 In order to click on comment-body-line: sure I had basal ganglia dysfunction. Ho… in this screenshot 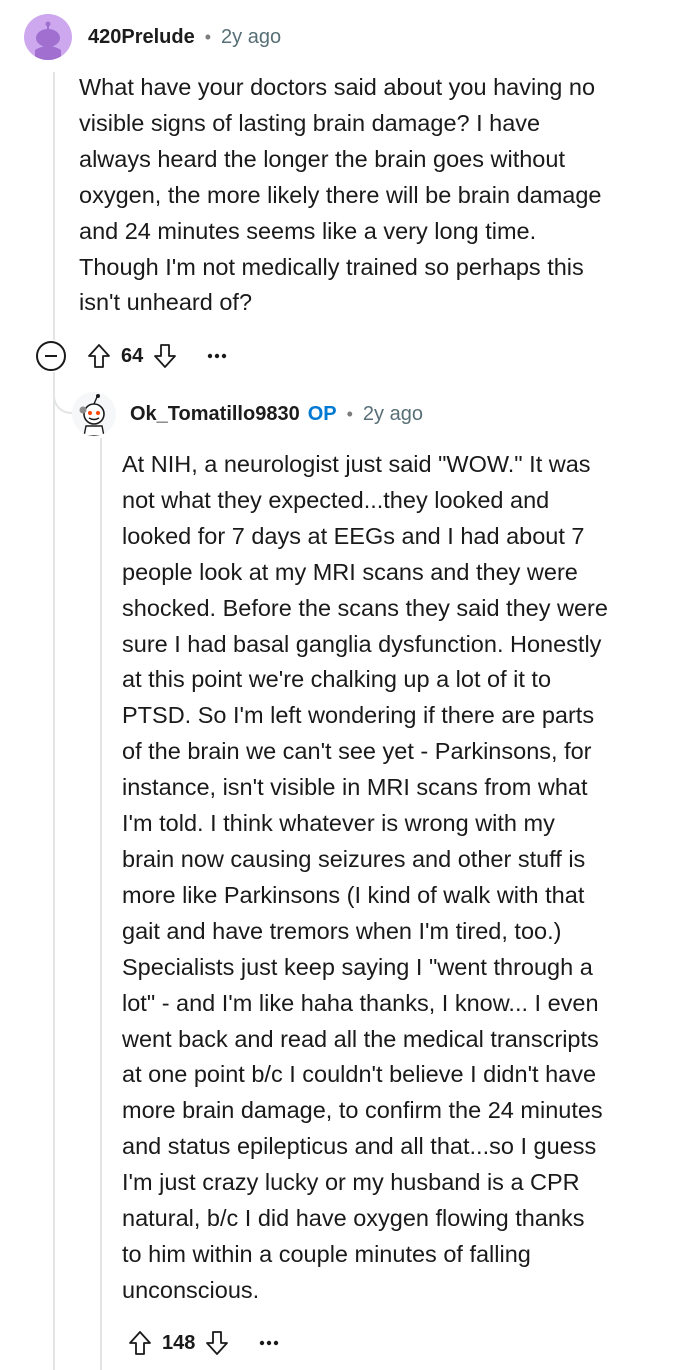, I will do `click(362, 643)`.